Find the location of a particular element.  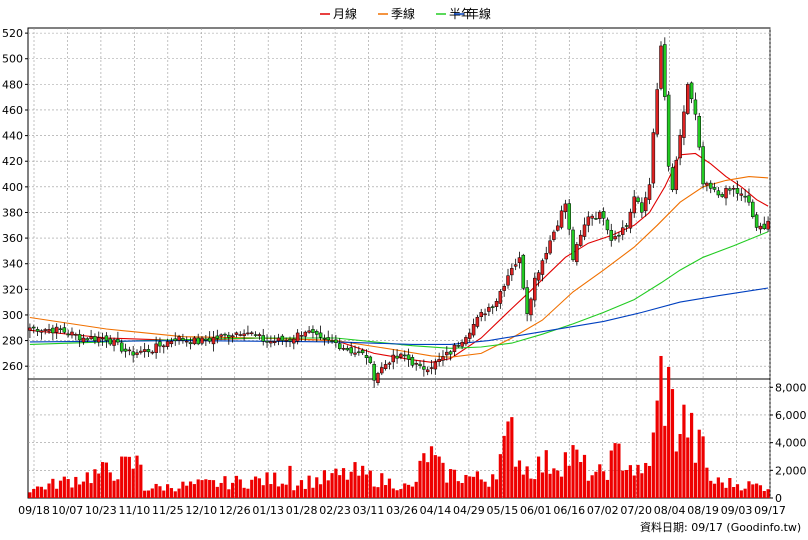

date-tick-label: 03/11 is located at coordinates (369, 510).